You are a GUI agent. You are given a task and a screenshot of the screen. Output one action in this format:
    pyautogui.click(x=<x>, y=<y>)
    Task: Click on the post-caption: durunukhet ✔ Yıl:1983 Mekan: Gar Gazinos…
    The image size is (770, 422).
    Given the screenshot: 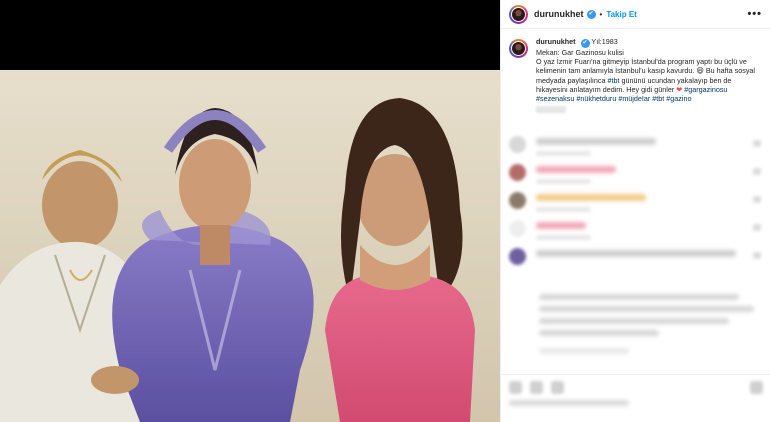 What is the action you would take?
    pyautogui.click(x=635, y=71)
    